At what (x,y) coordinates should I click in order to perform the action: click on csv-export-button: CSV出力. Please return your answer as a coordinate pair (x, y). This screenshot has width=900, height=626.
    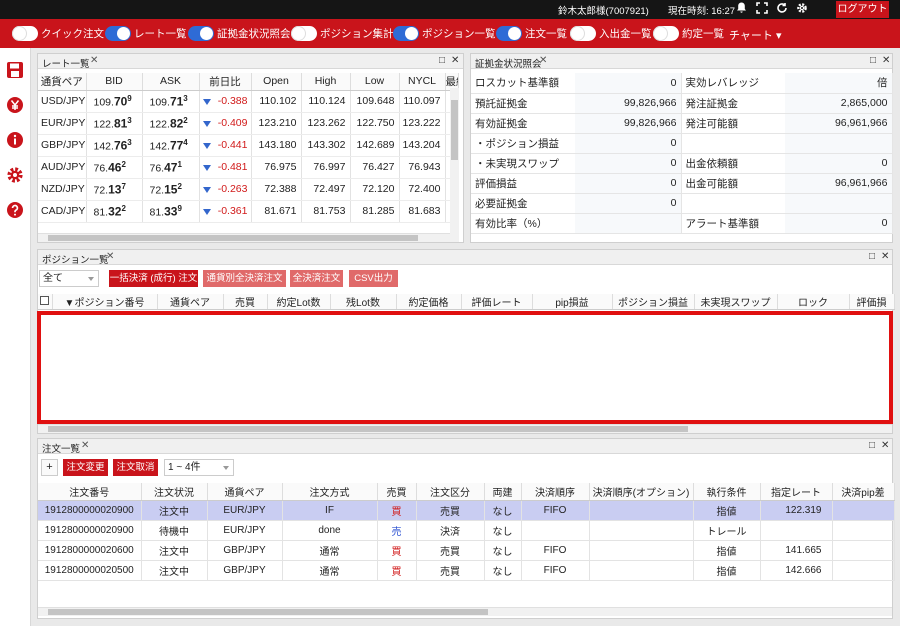
    Looking at the image, I should click on (373, 278).